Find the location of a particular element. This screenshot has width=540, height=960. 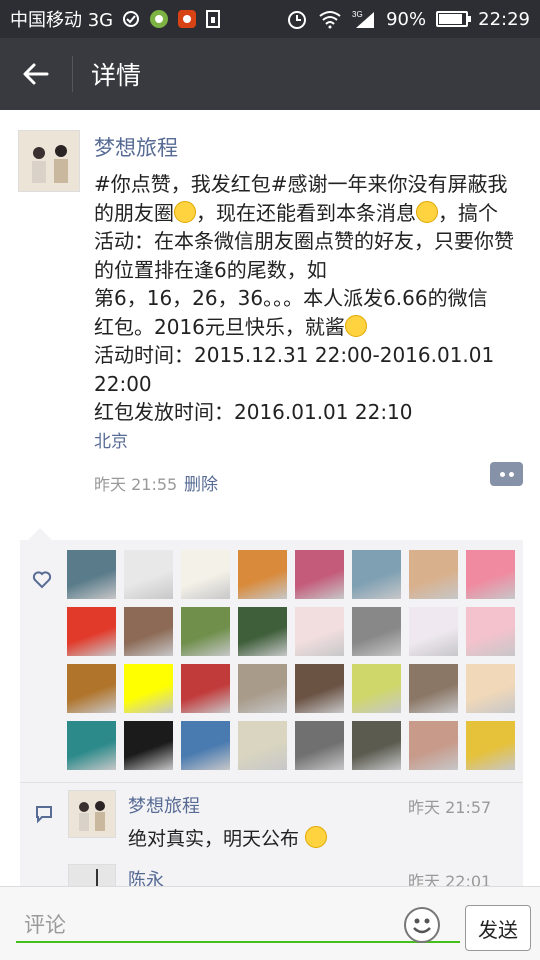

status-bar: 中国移动 3G 3G 90% 22:29 is located at coordinates (270, 19).